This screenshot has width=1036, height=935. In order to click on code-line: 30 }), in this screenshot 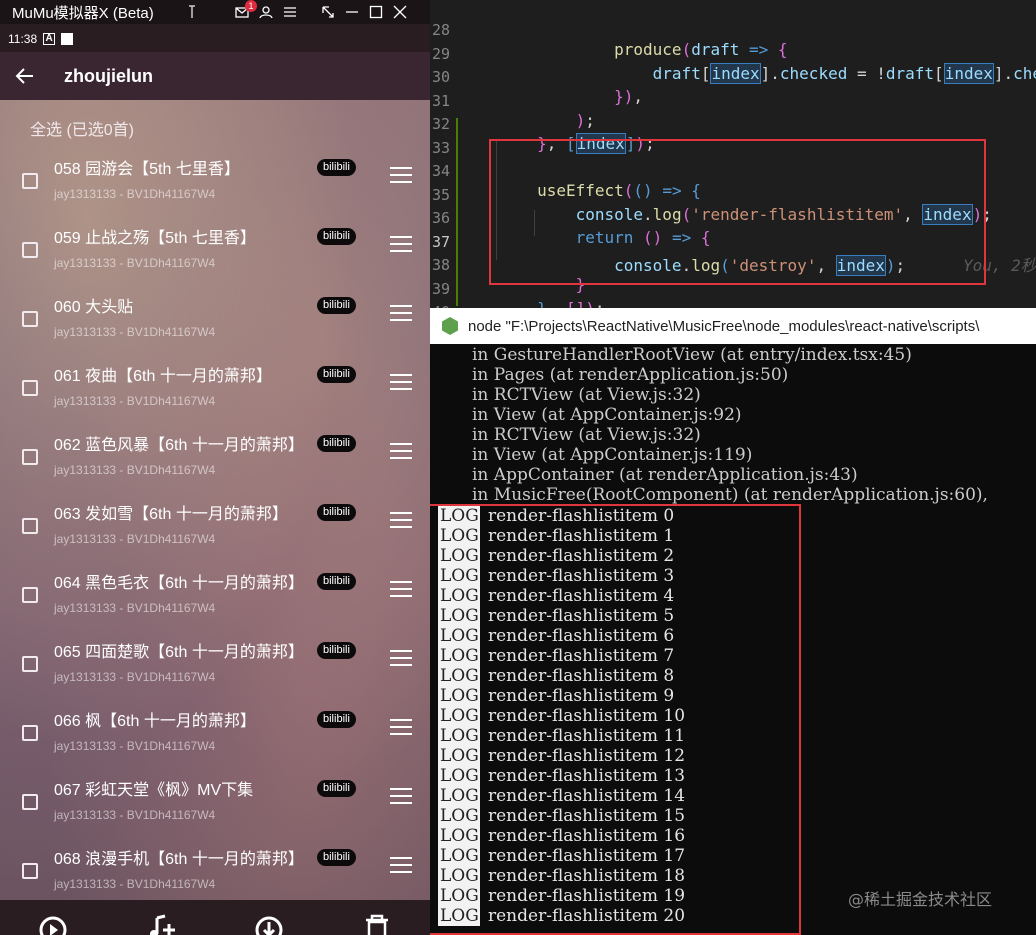, I will do `click(537, 87)`.